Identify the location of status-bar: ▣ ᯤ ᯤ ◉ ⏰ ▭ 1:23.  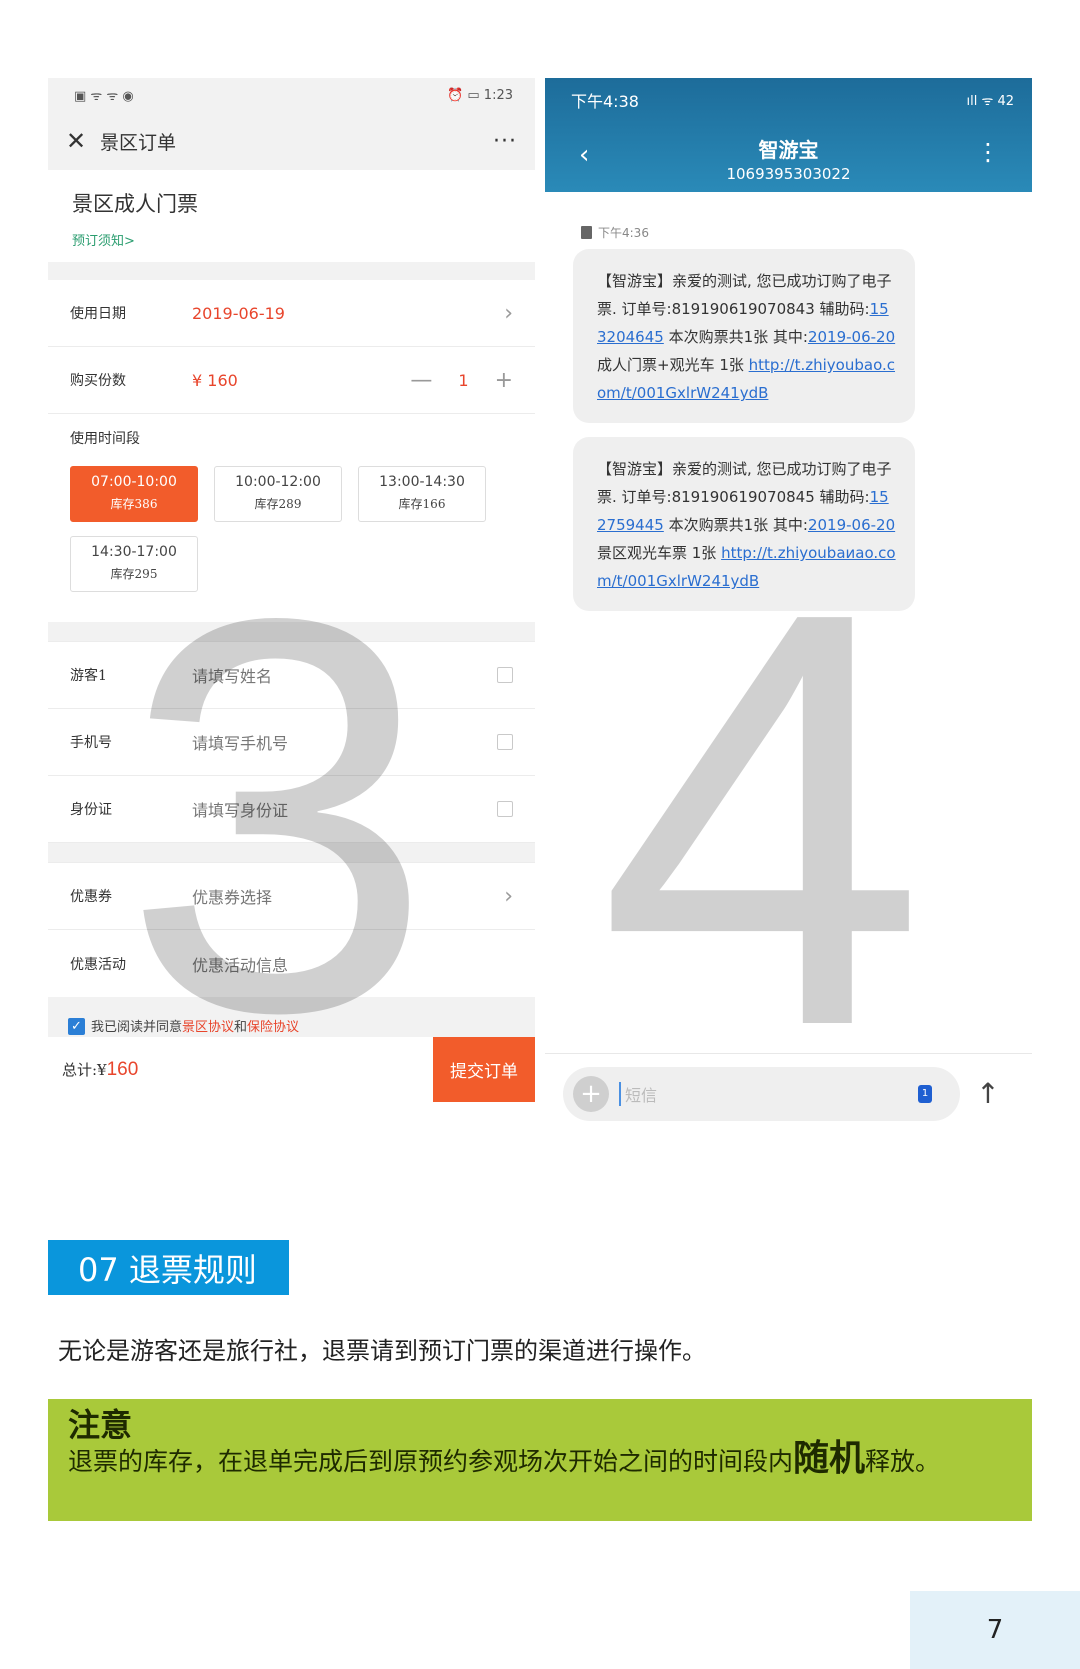
(291, 95).